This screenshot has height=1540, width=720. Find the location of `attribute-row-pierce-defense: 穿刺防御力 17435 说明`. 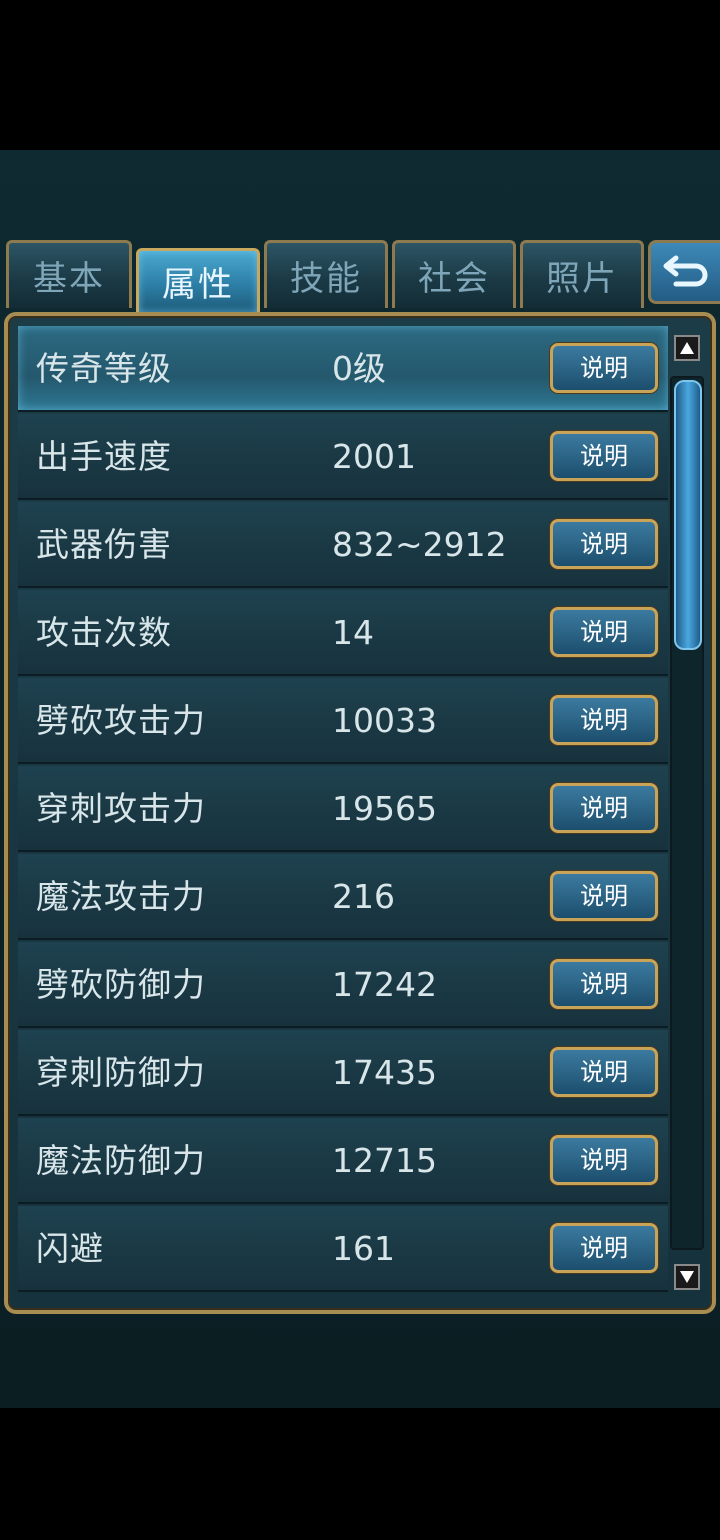

attribute-row-pierce-defense: 穿刺防御力 17435 说明 is located at coordinates (343, 1073).